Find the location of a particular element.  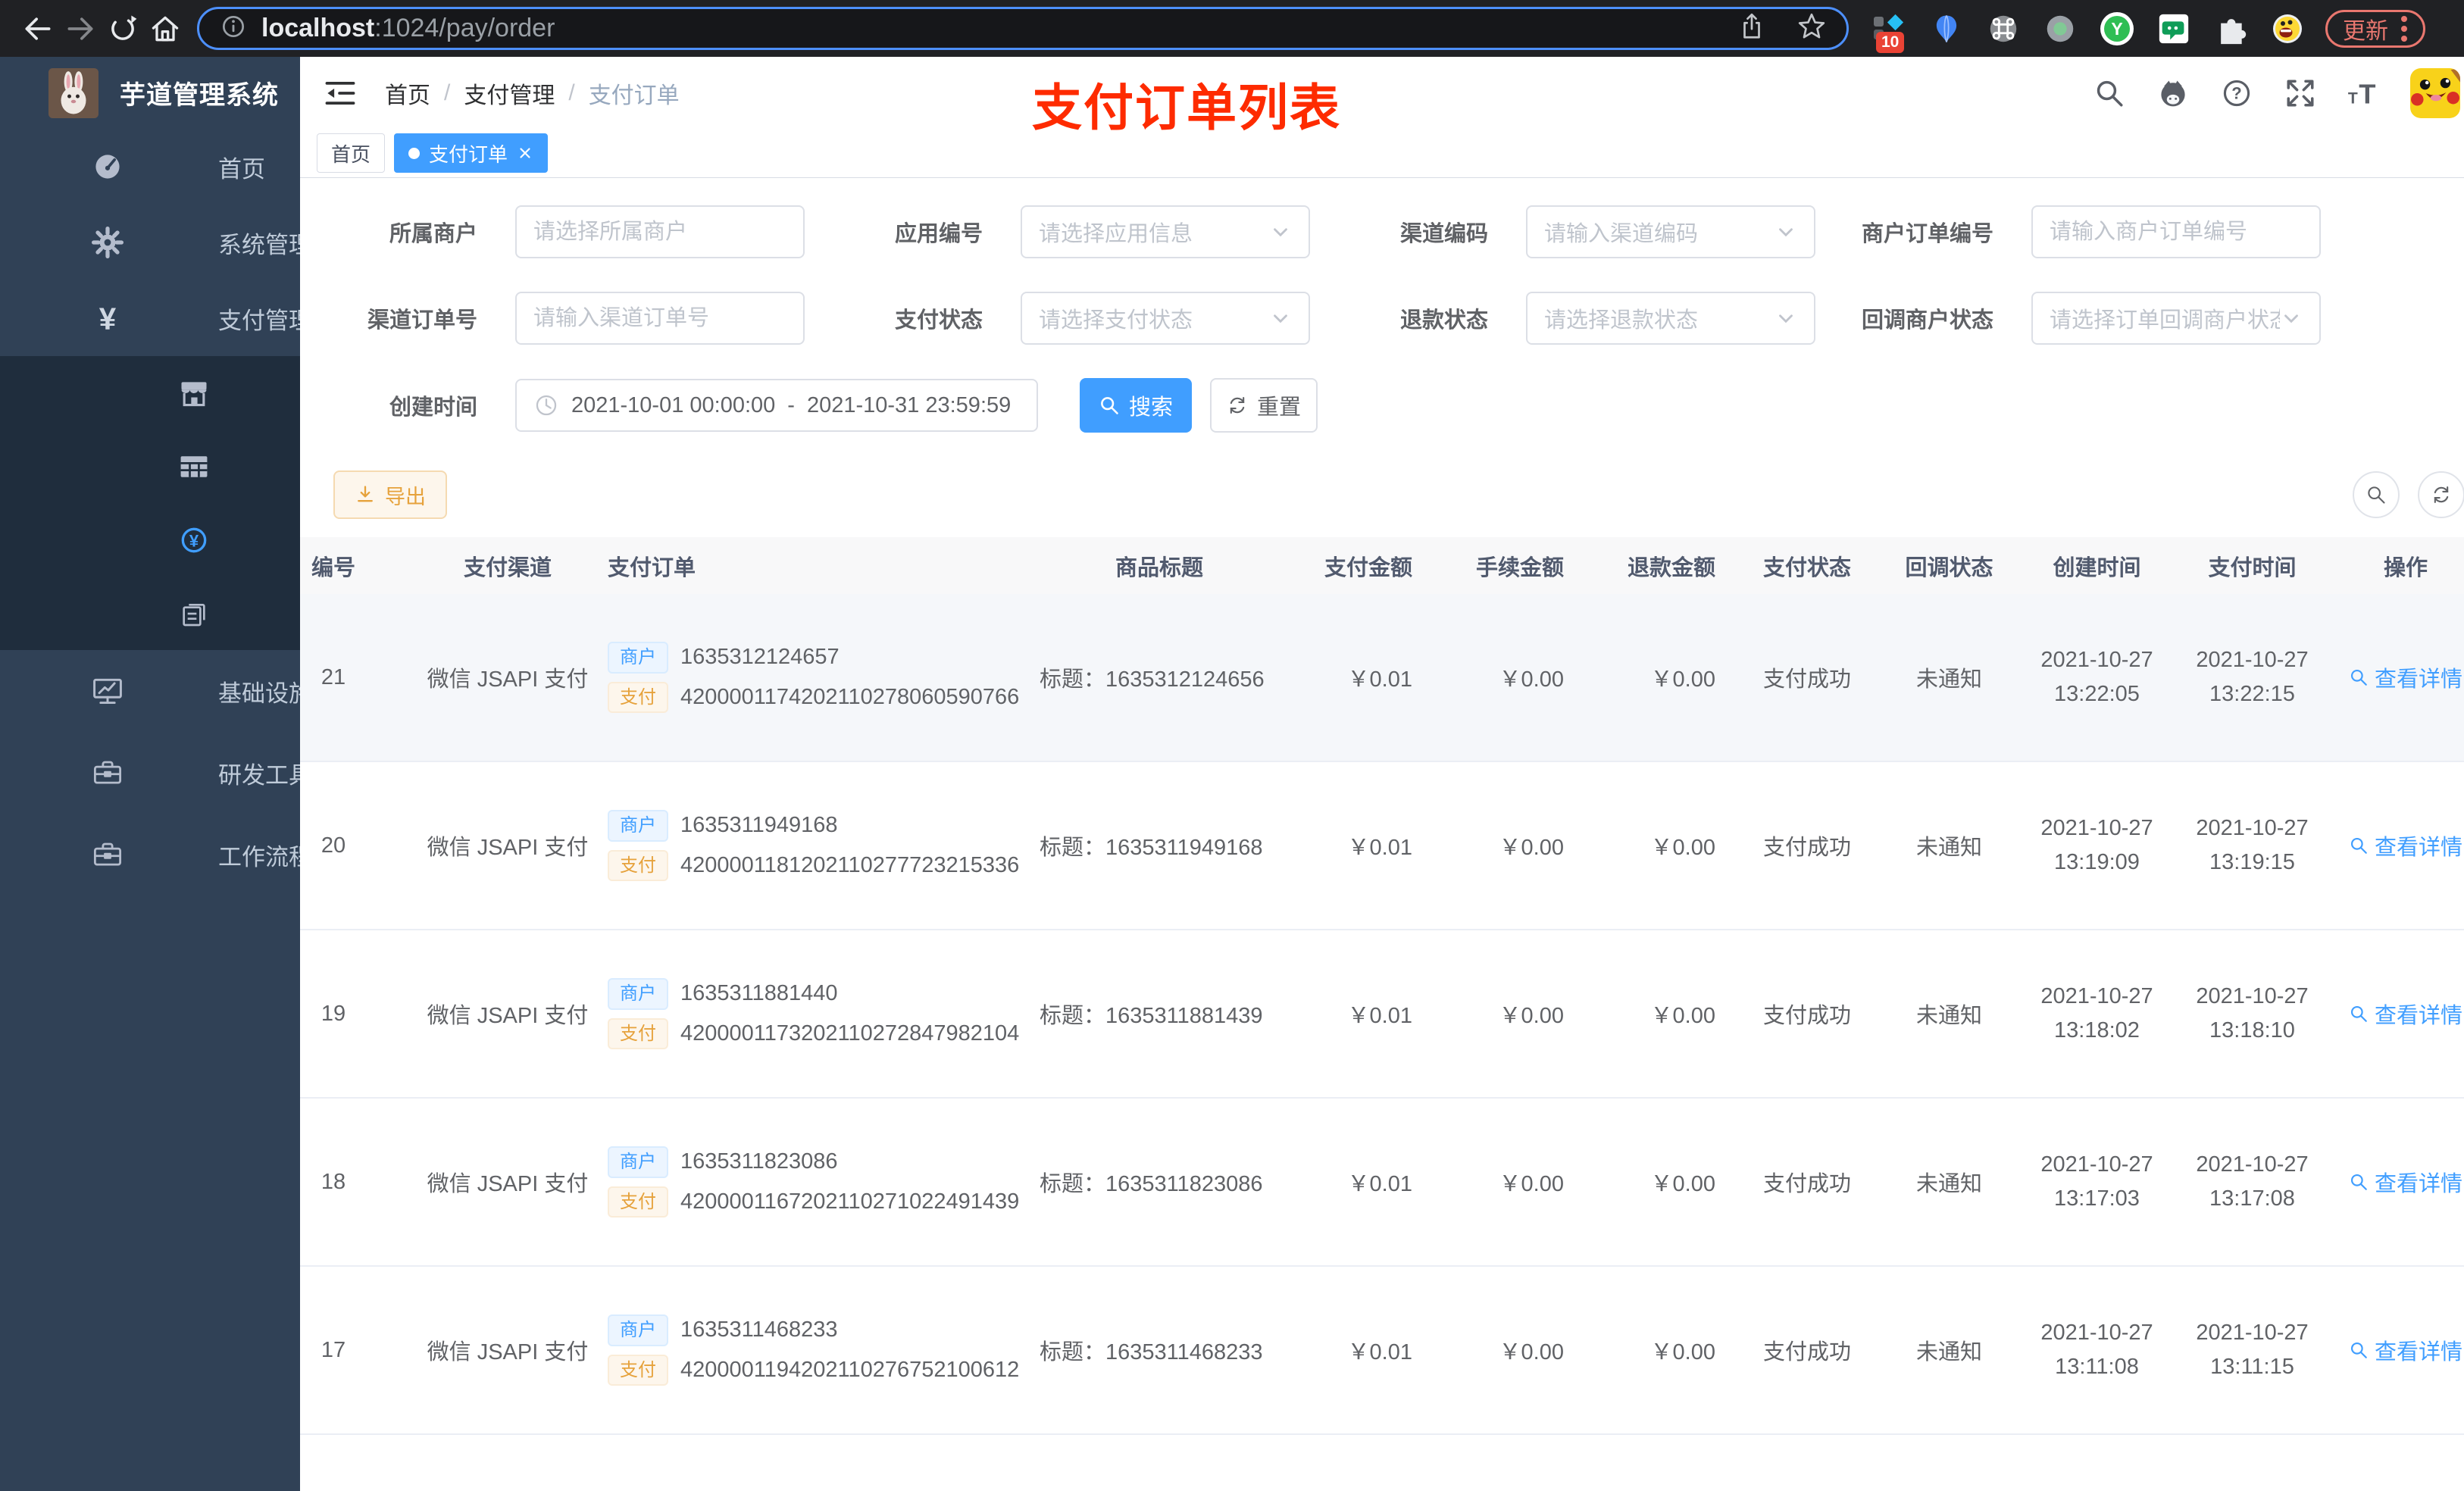

search-button: 搜索 is located at coordinates (1136, 405).